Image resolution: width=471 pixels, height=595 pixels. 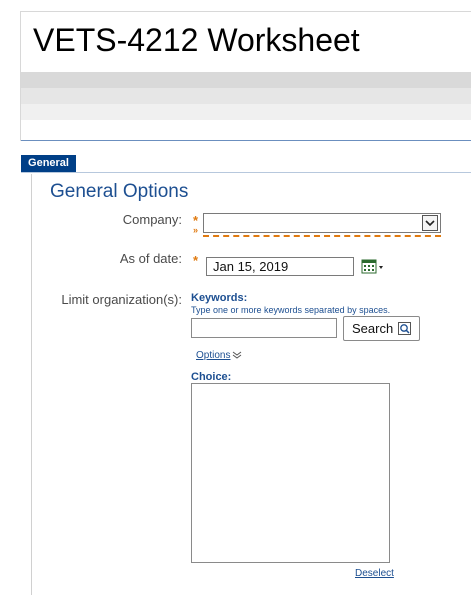 I want to click on calendar-icon, so click(x=373, y=266).